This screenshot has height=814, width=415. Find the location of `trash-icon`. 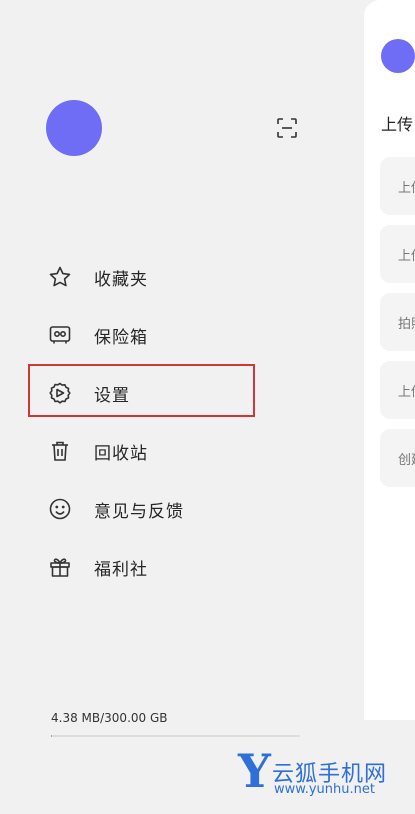

trash-icon is located at coordinates (60, 451).